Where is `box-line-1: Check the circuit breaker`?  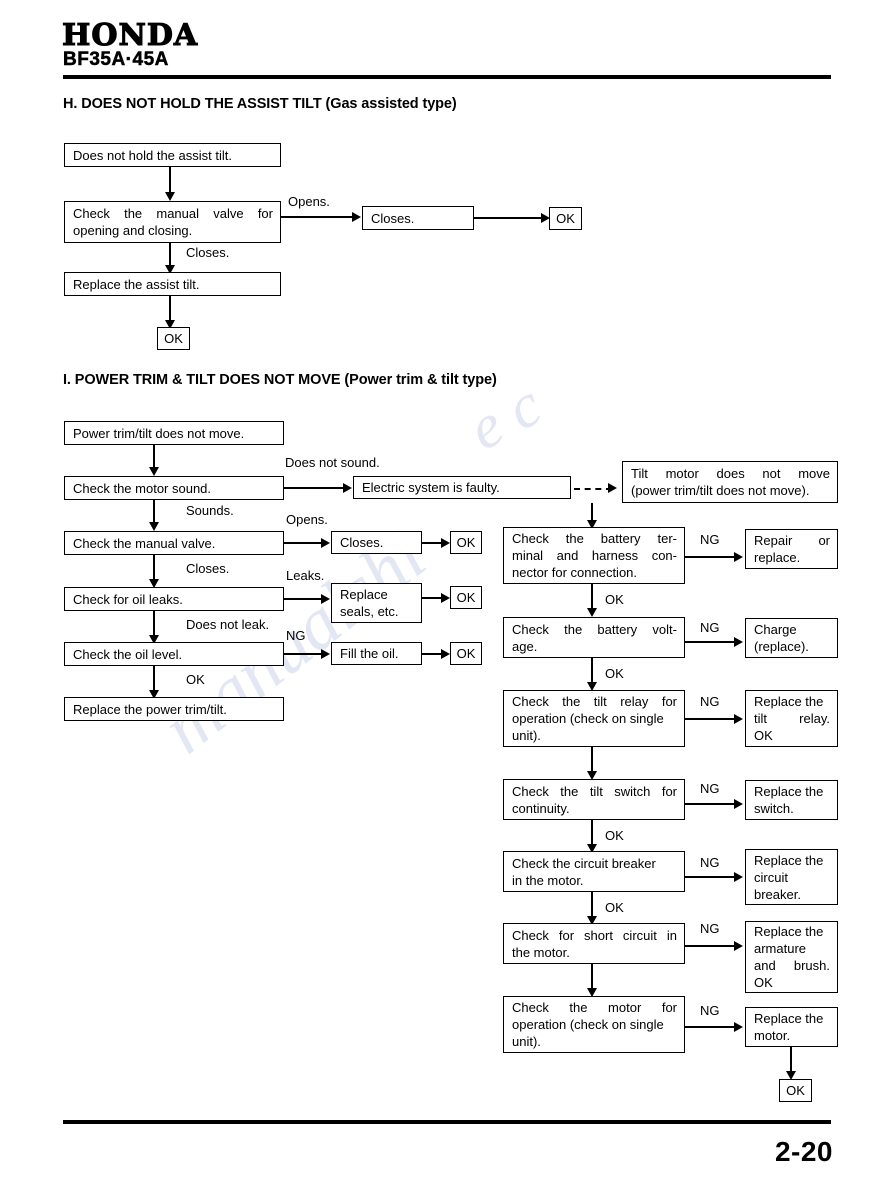
box-line-1: Check the circuit breaker is located at coordinates (584, 863).